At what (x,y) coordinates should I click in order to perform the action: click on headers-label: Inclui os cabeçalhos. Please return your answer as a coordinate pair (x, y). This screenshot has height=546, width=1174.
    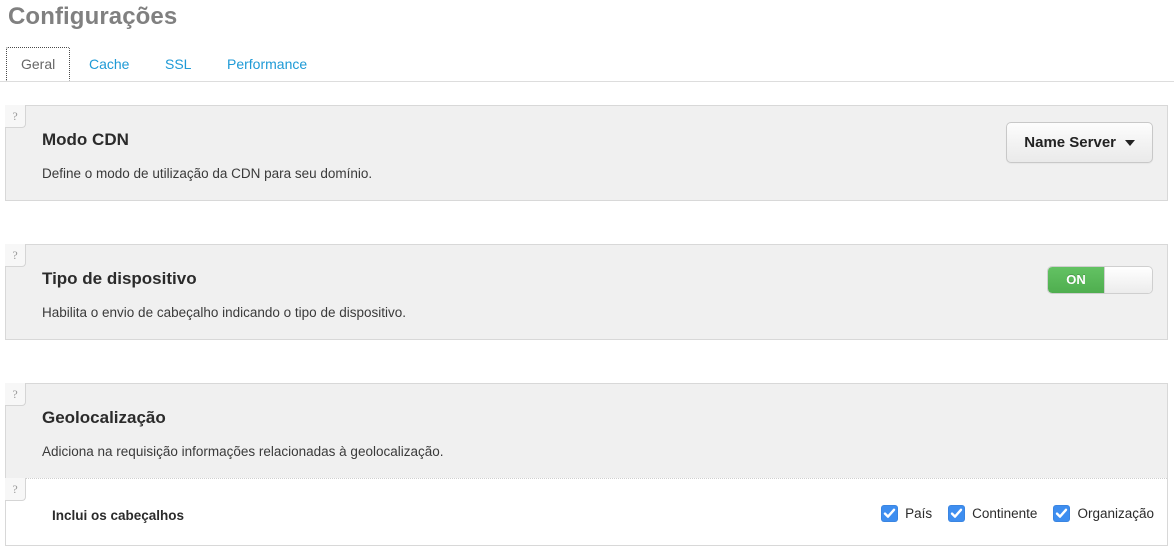
    Looking at the image, I should click on (118, 515).